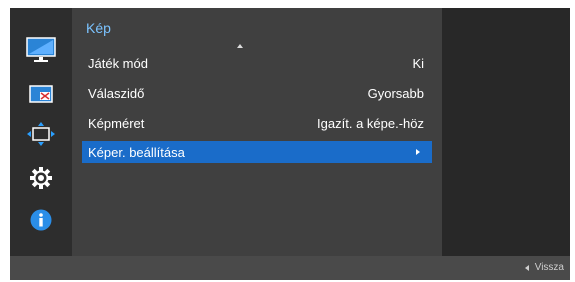 The height and width of the screenshot is (282, 575). What do you see at coordinates (418, 63) in the screenshot?
I see `menu-item-value: Ki` at bounding box center [418, 63].